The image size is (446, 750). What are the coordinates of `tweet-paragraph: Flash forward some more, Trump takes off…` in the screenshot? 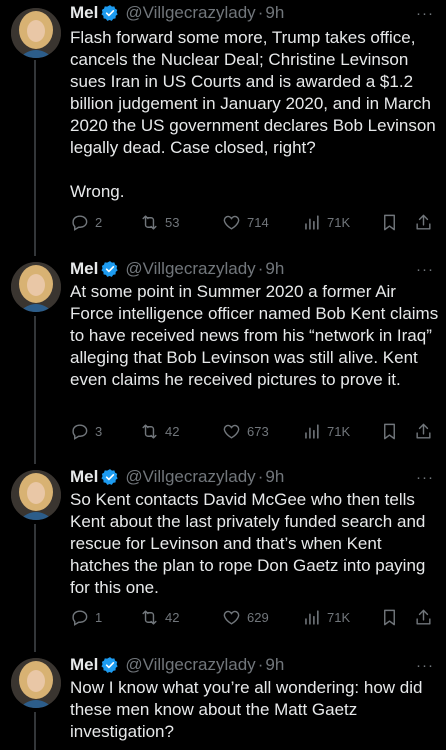 It's located at (253, 92).